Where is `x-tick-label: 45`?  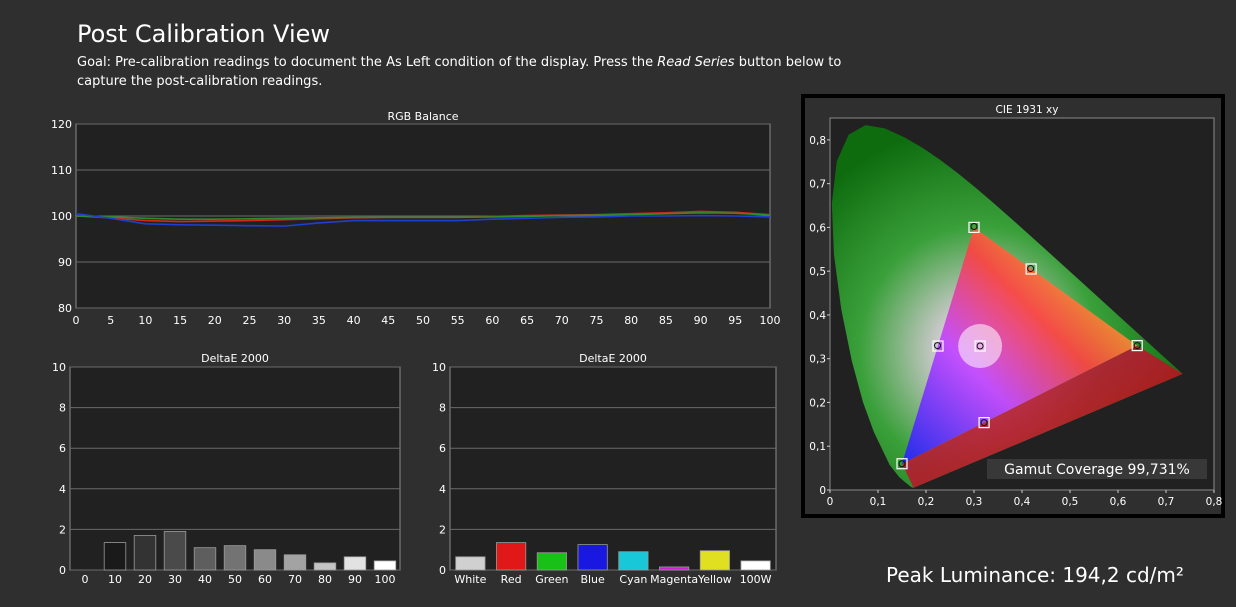
x-tick-label: 45 is located at coordinates (388, 320).